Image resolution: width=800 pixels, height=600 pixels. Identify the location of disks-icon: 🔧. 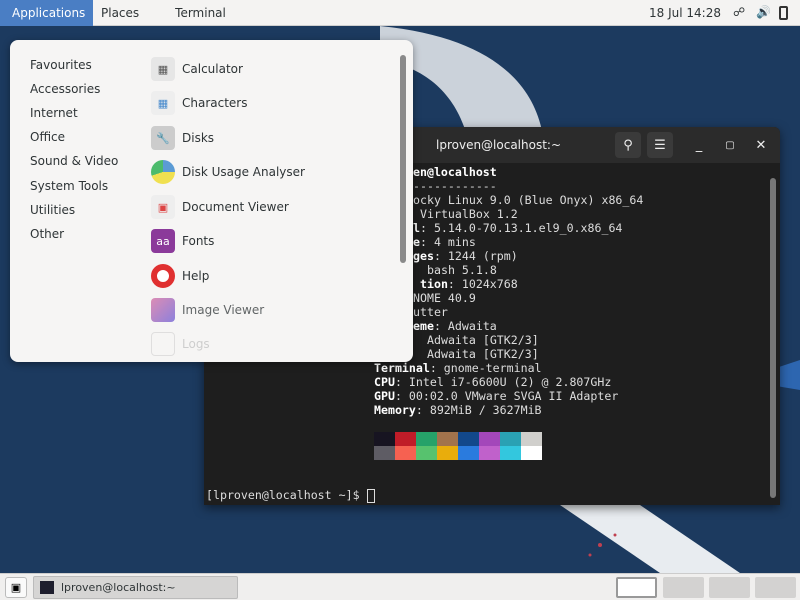
(163, 138).